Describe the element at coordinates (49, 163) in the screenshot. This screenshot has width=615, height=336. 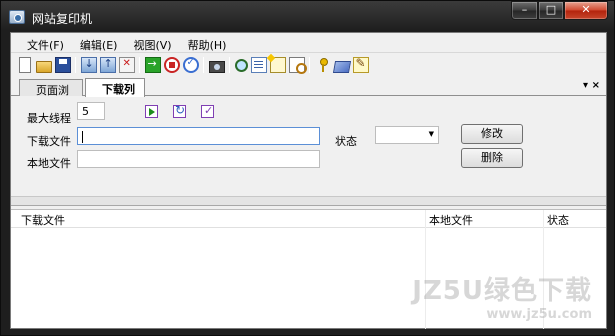
I see `local-file-label: 本地文件` at that location.